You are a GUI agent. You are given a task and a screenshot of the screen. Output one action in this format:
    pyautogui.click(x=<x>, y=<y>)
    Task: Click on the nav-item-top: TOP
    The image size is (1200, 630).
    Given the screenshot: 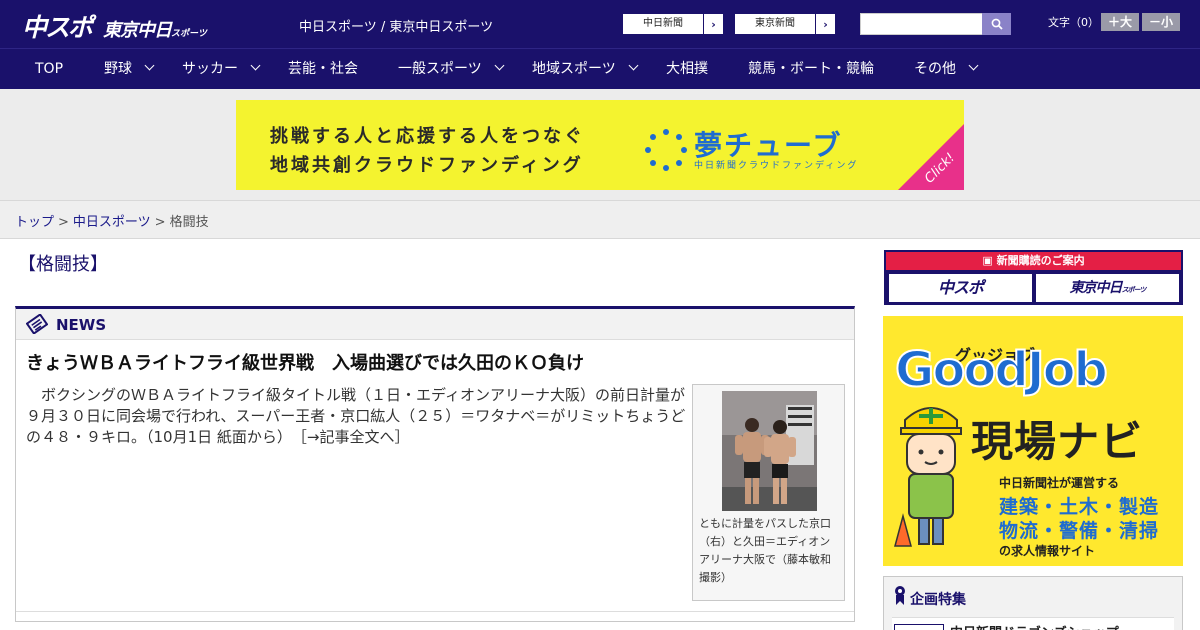 What is the action you would take?
    pyautogui.click(x=49, y=69)
    